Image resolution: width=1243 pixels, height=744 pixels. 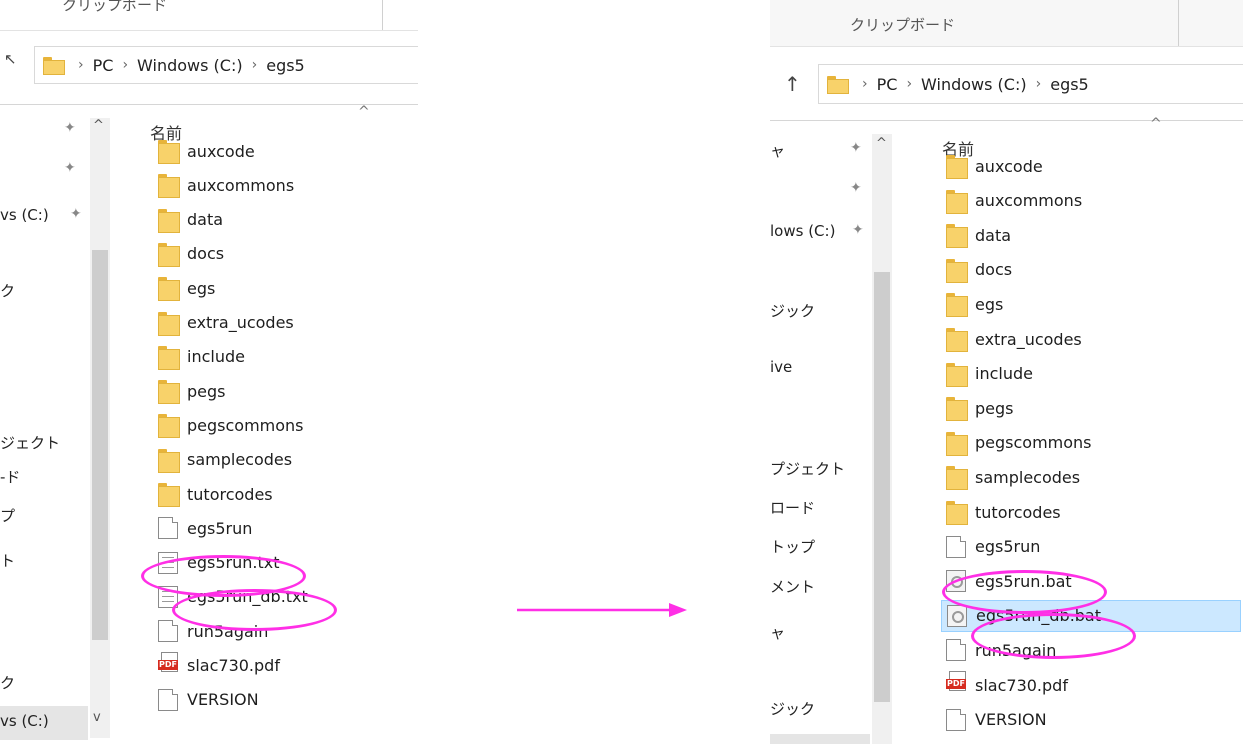 I want to click on nav-item: ジェクト, so click(x=30, y=442).